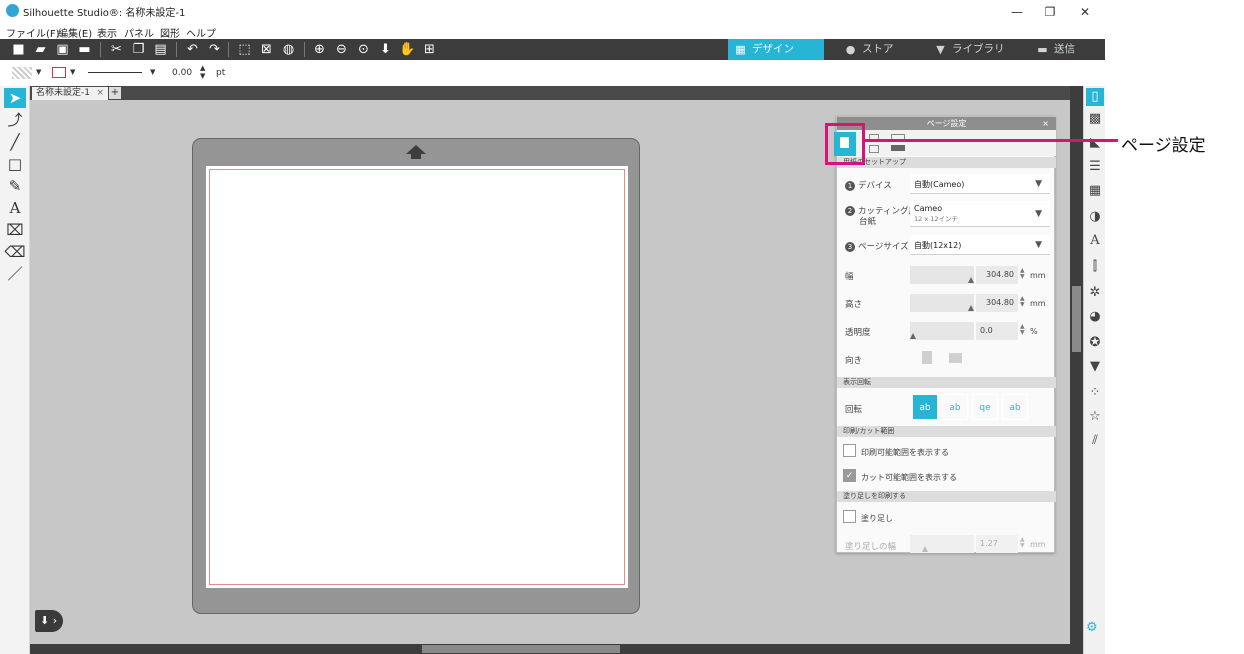 This screenshot has width=1244, height=654. What do you see at coordinates (1076, 319) in the screenshot?
I see `vertical-scroll-thumb` at bounding box center [1076, 319].